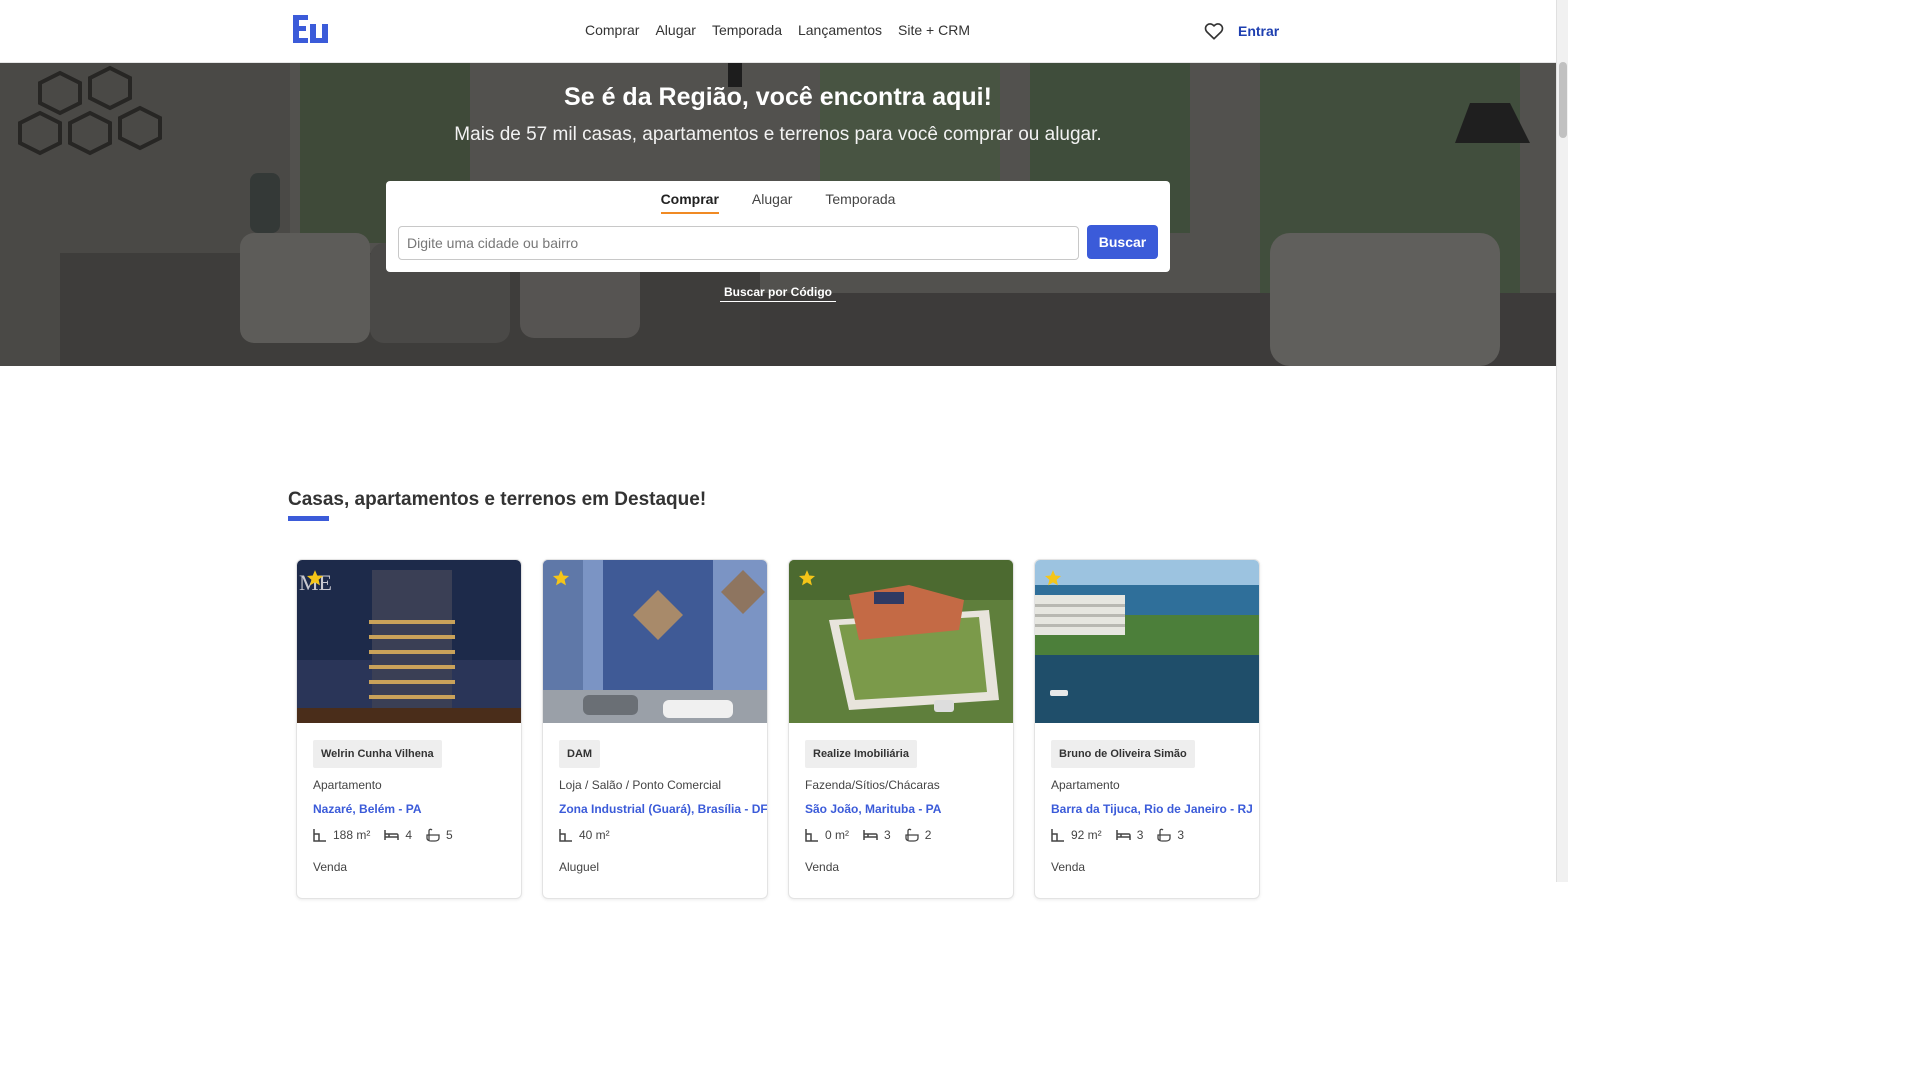 This screenshot has width=1920, height=1080. I want to click on nav-temporada: Temporada, so click(747, 30).